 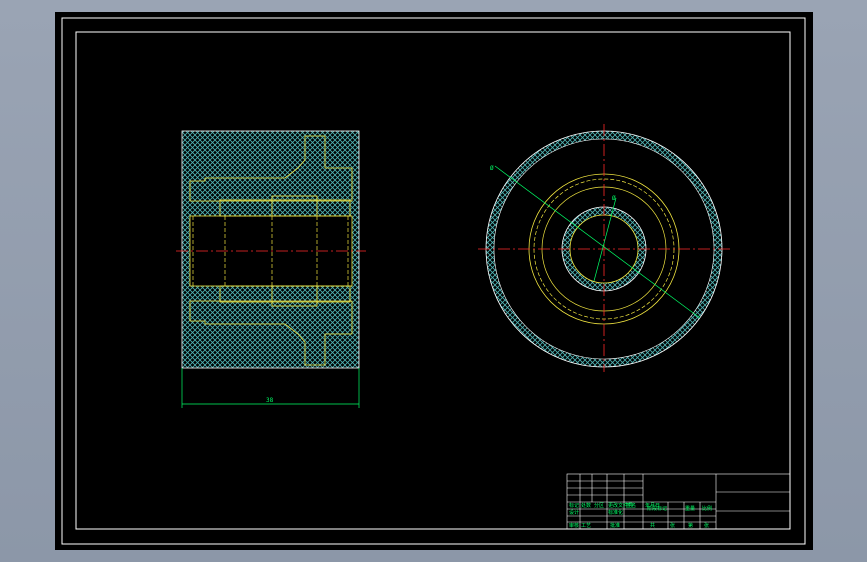 I want to click on tb-label-shenhe: 审核, so click(x=574, y=525).